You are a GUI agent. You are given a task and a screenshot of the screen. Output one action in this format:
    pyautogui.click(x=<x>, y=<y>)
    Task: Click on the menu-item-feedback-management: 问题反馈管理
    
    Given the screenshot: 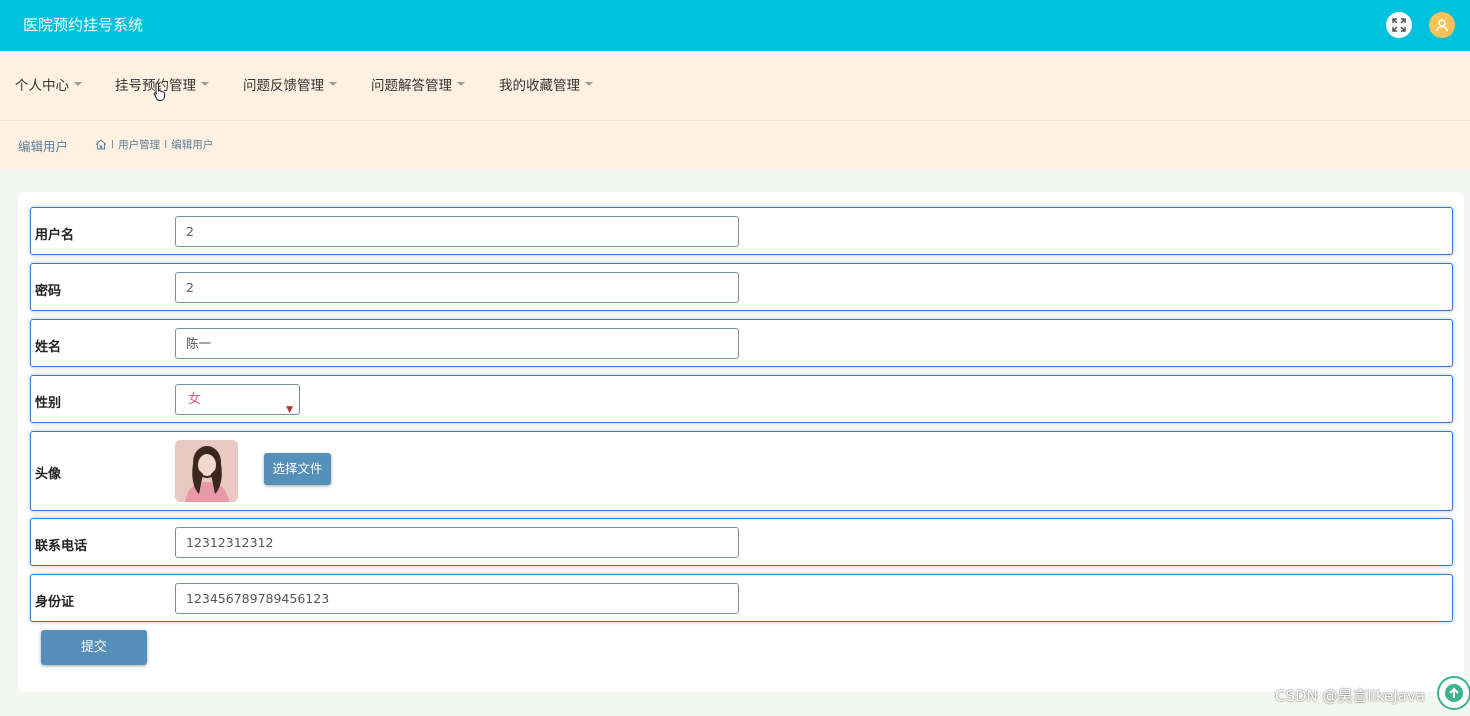 What is the action you would take?
    pyautogui.click(x=290, y=86)
    